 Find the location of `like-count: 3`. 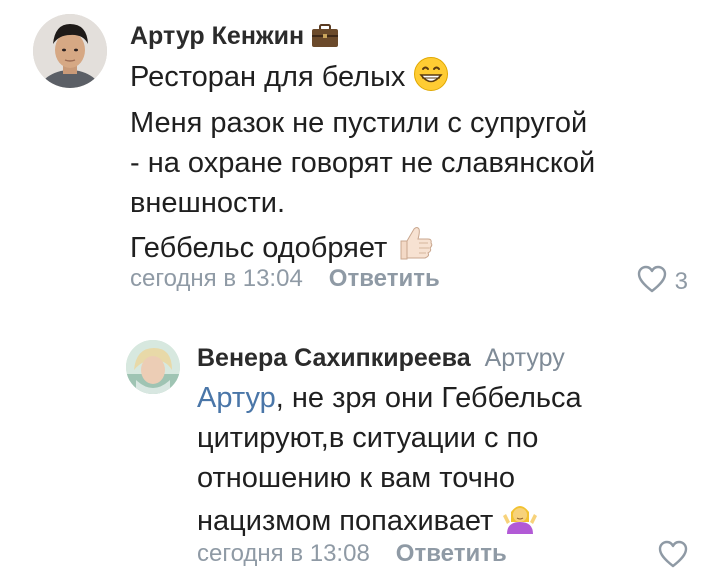

like-count: 3 is located at coordinates (681, 281).